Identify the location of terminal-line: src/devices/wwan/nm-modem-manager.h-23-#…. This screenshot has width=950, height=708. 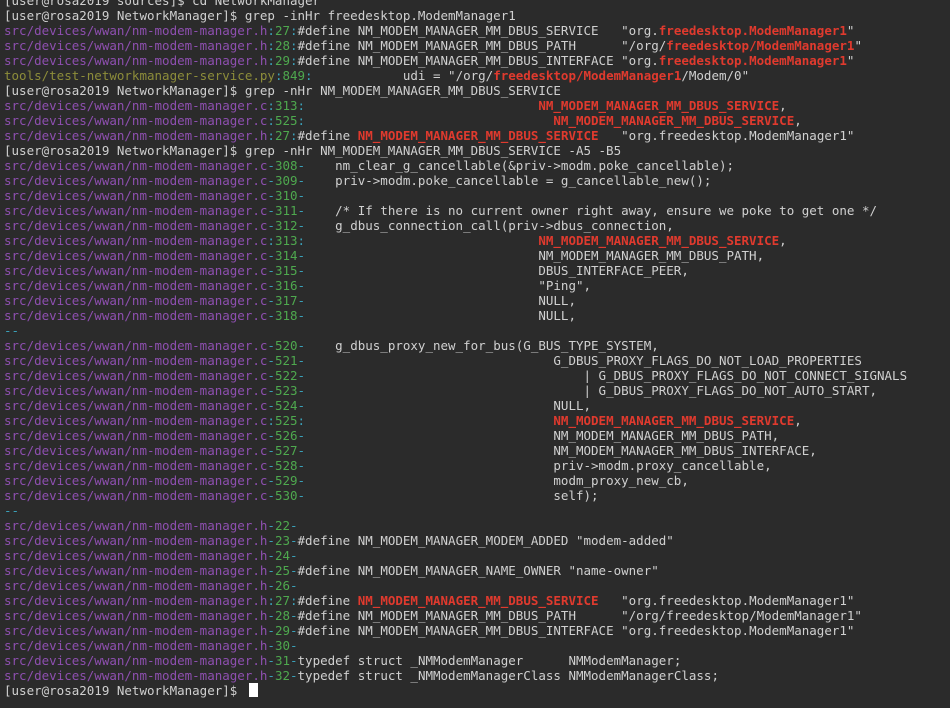
(475, 540).